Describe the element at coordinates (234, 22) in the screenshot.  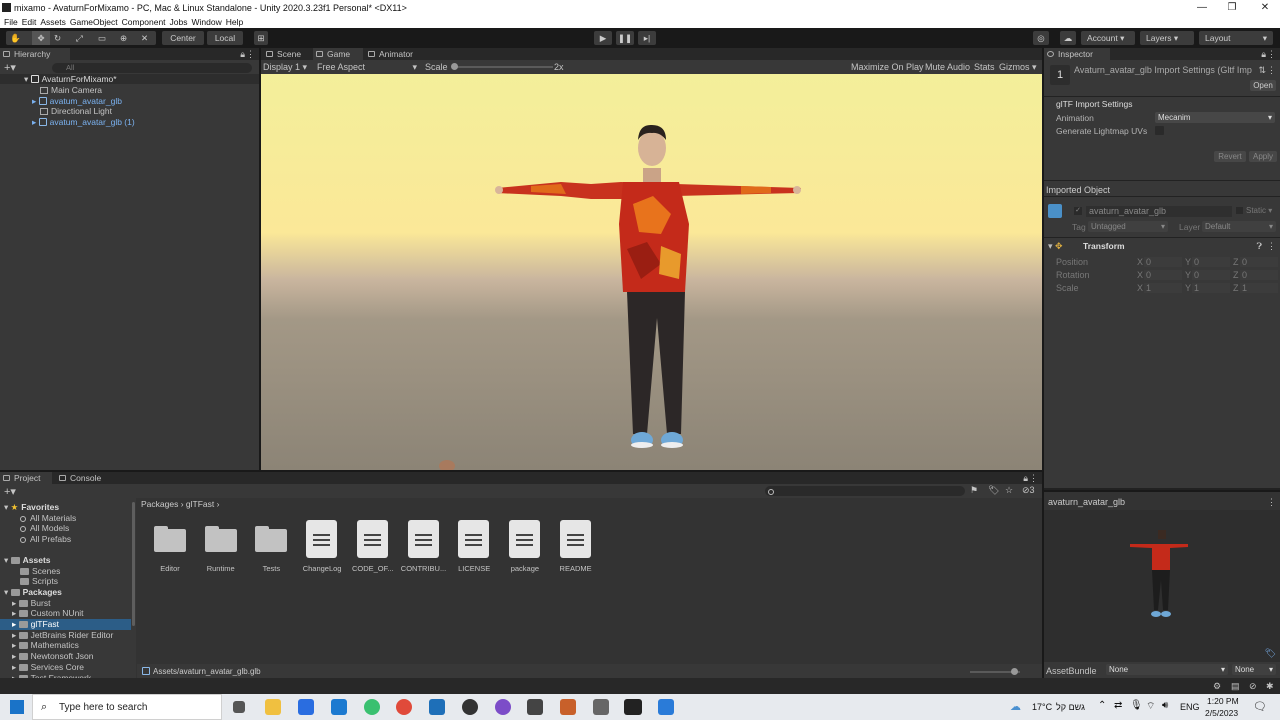
I see `menu-help: Help` at that location.